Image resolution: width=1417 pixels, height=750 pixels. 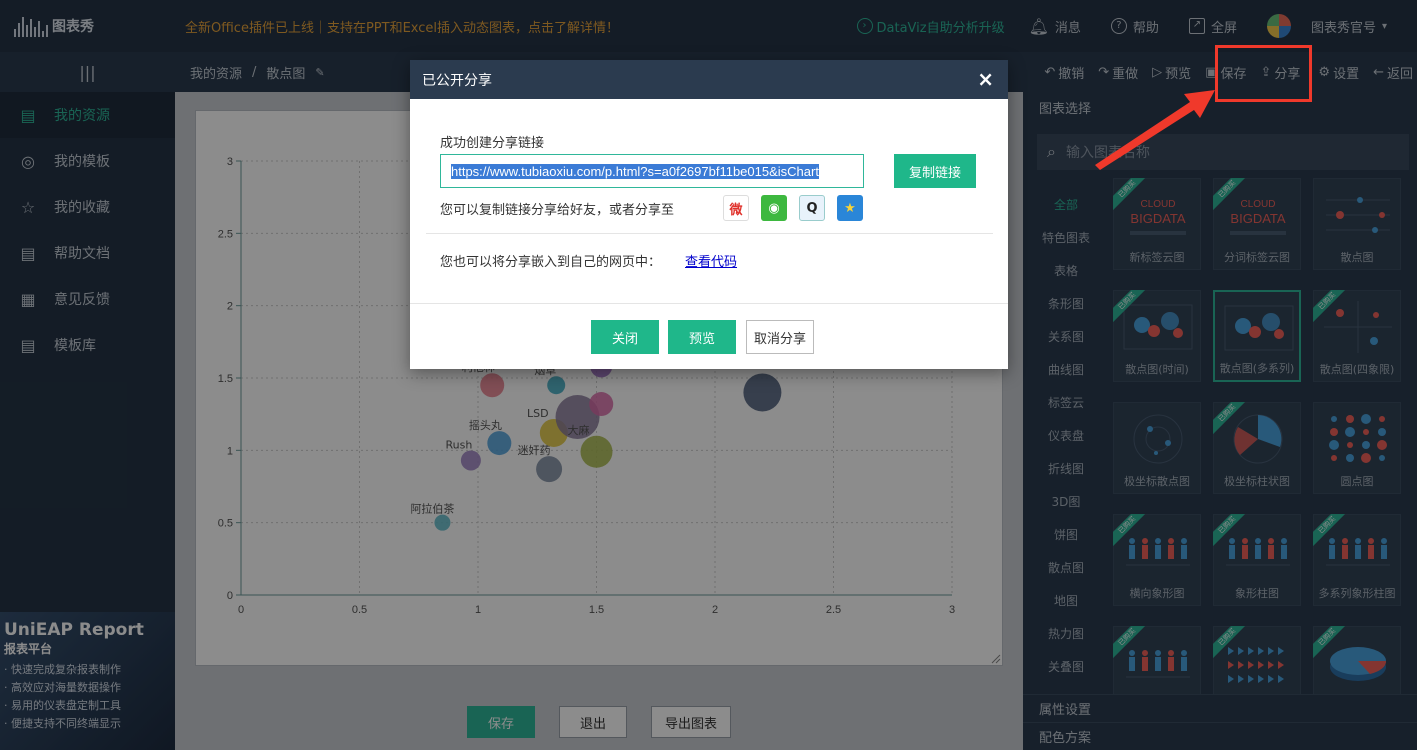 I want to click on qq-icon: Q, so click(x=812, y=208).